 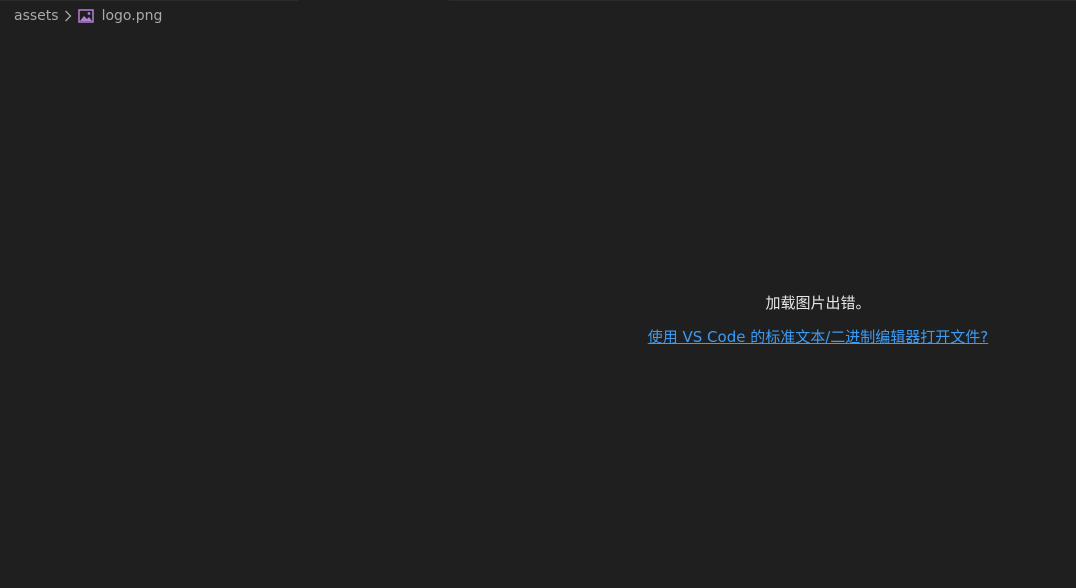 I want to click on breadcrumb-file-logo: logo.png, so click(x=132, y=16).